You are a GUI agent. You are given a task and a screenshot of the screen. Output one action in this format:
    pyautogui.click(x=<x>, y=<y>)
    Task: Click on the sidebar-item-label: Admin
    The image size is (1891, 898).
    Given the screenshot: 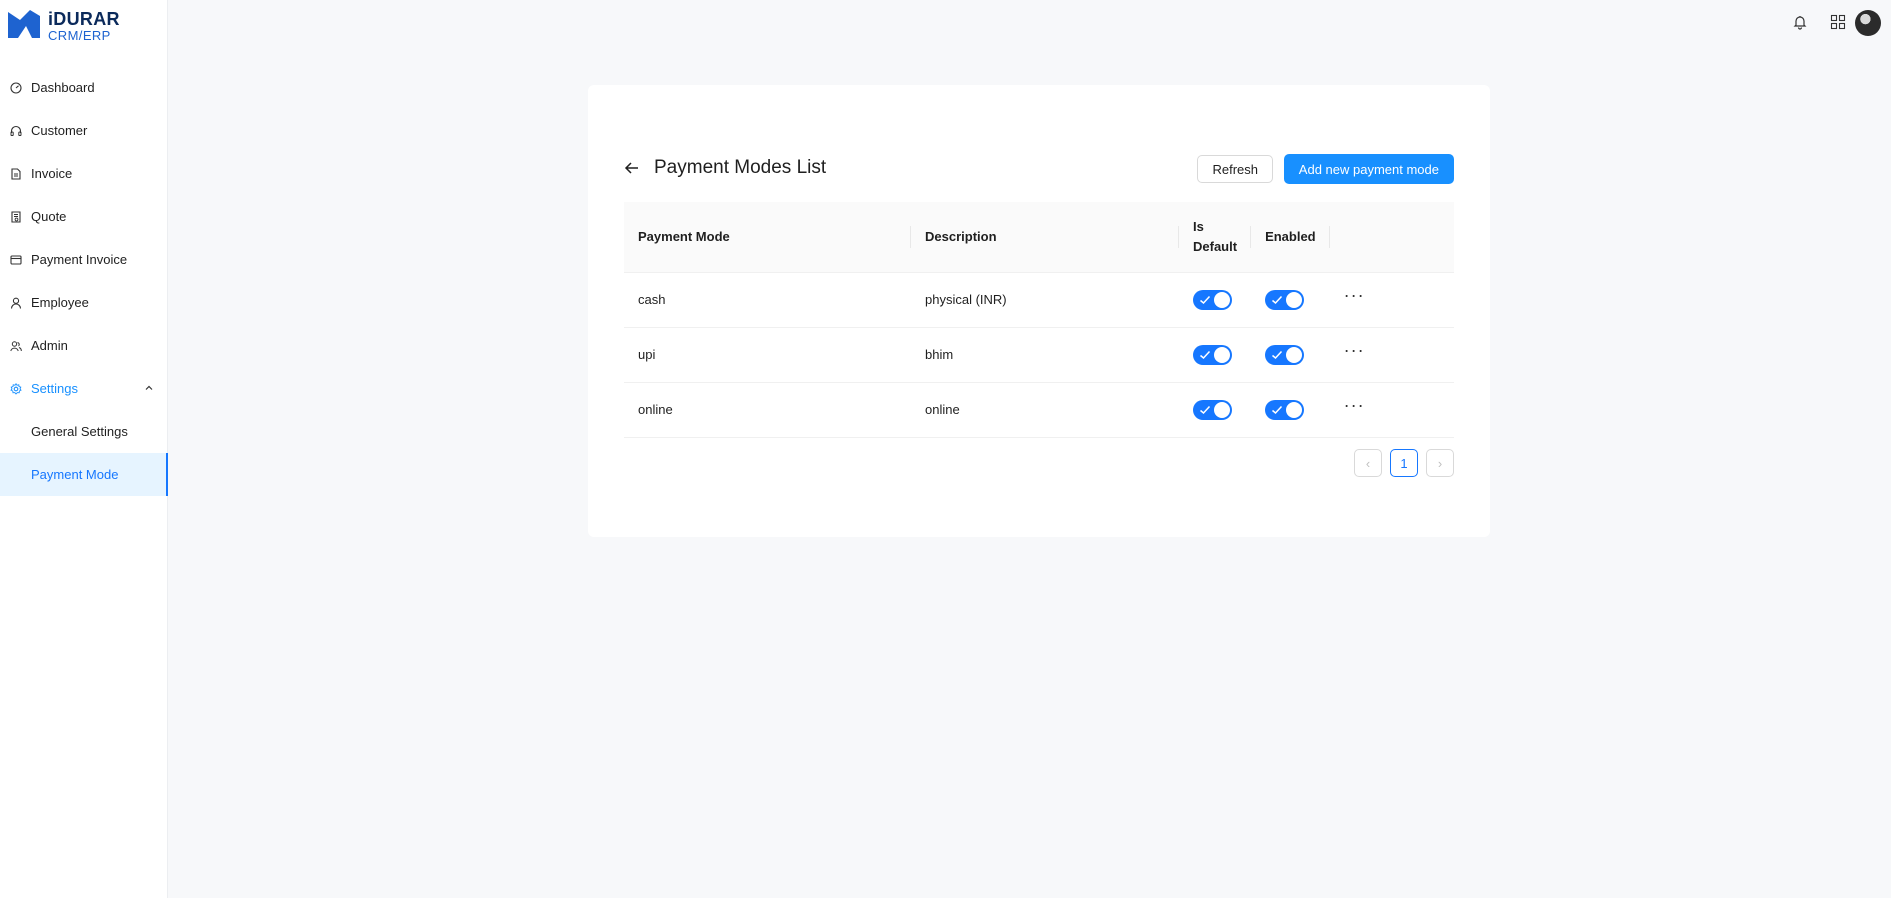 What is the action you would take?
    pyautogui.click(x=49, y=345)
    